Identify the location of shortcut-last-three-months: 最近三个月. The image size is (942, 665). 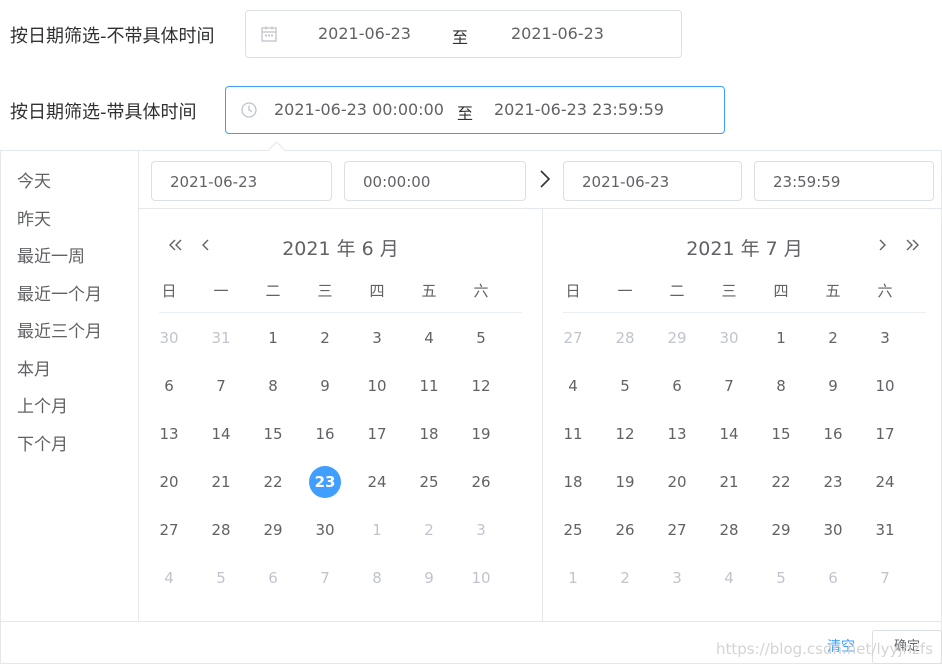
(59, 329).